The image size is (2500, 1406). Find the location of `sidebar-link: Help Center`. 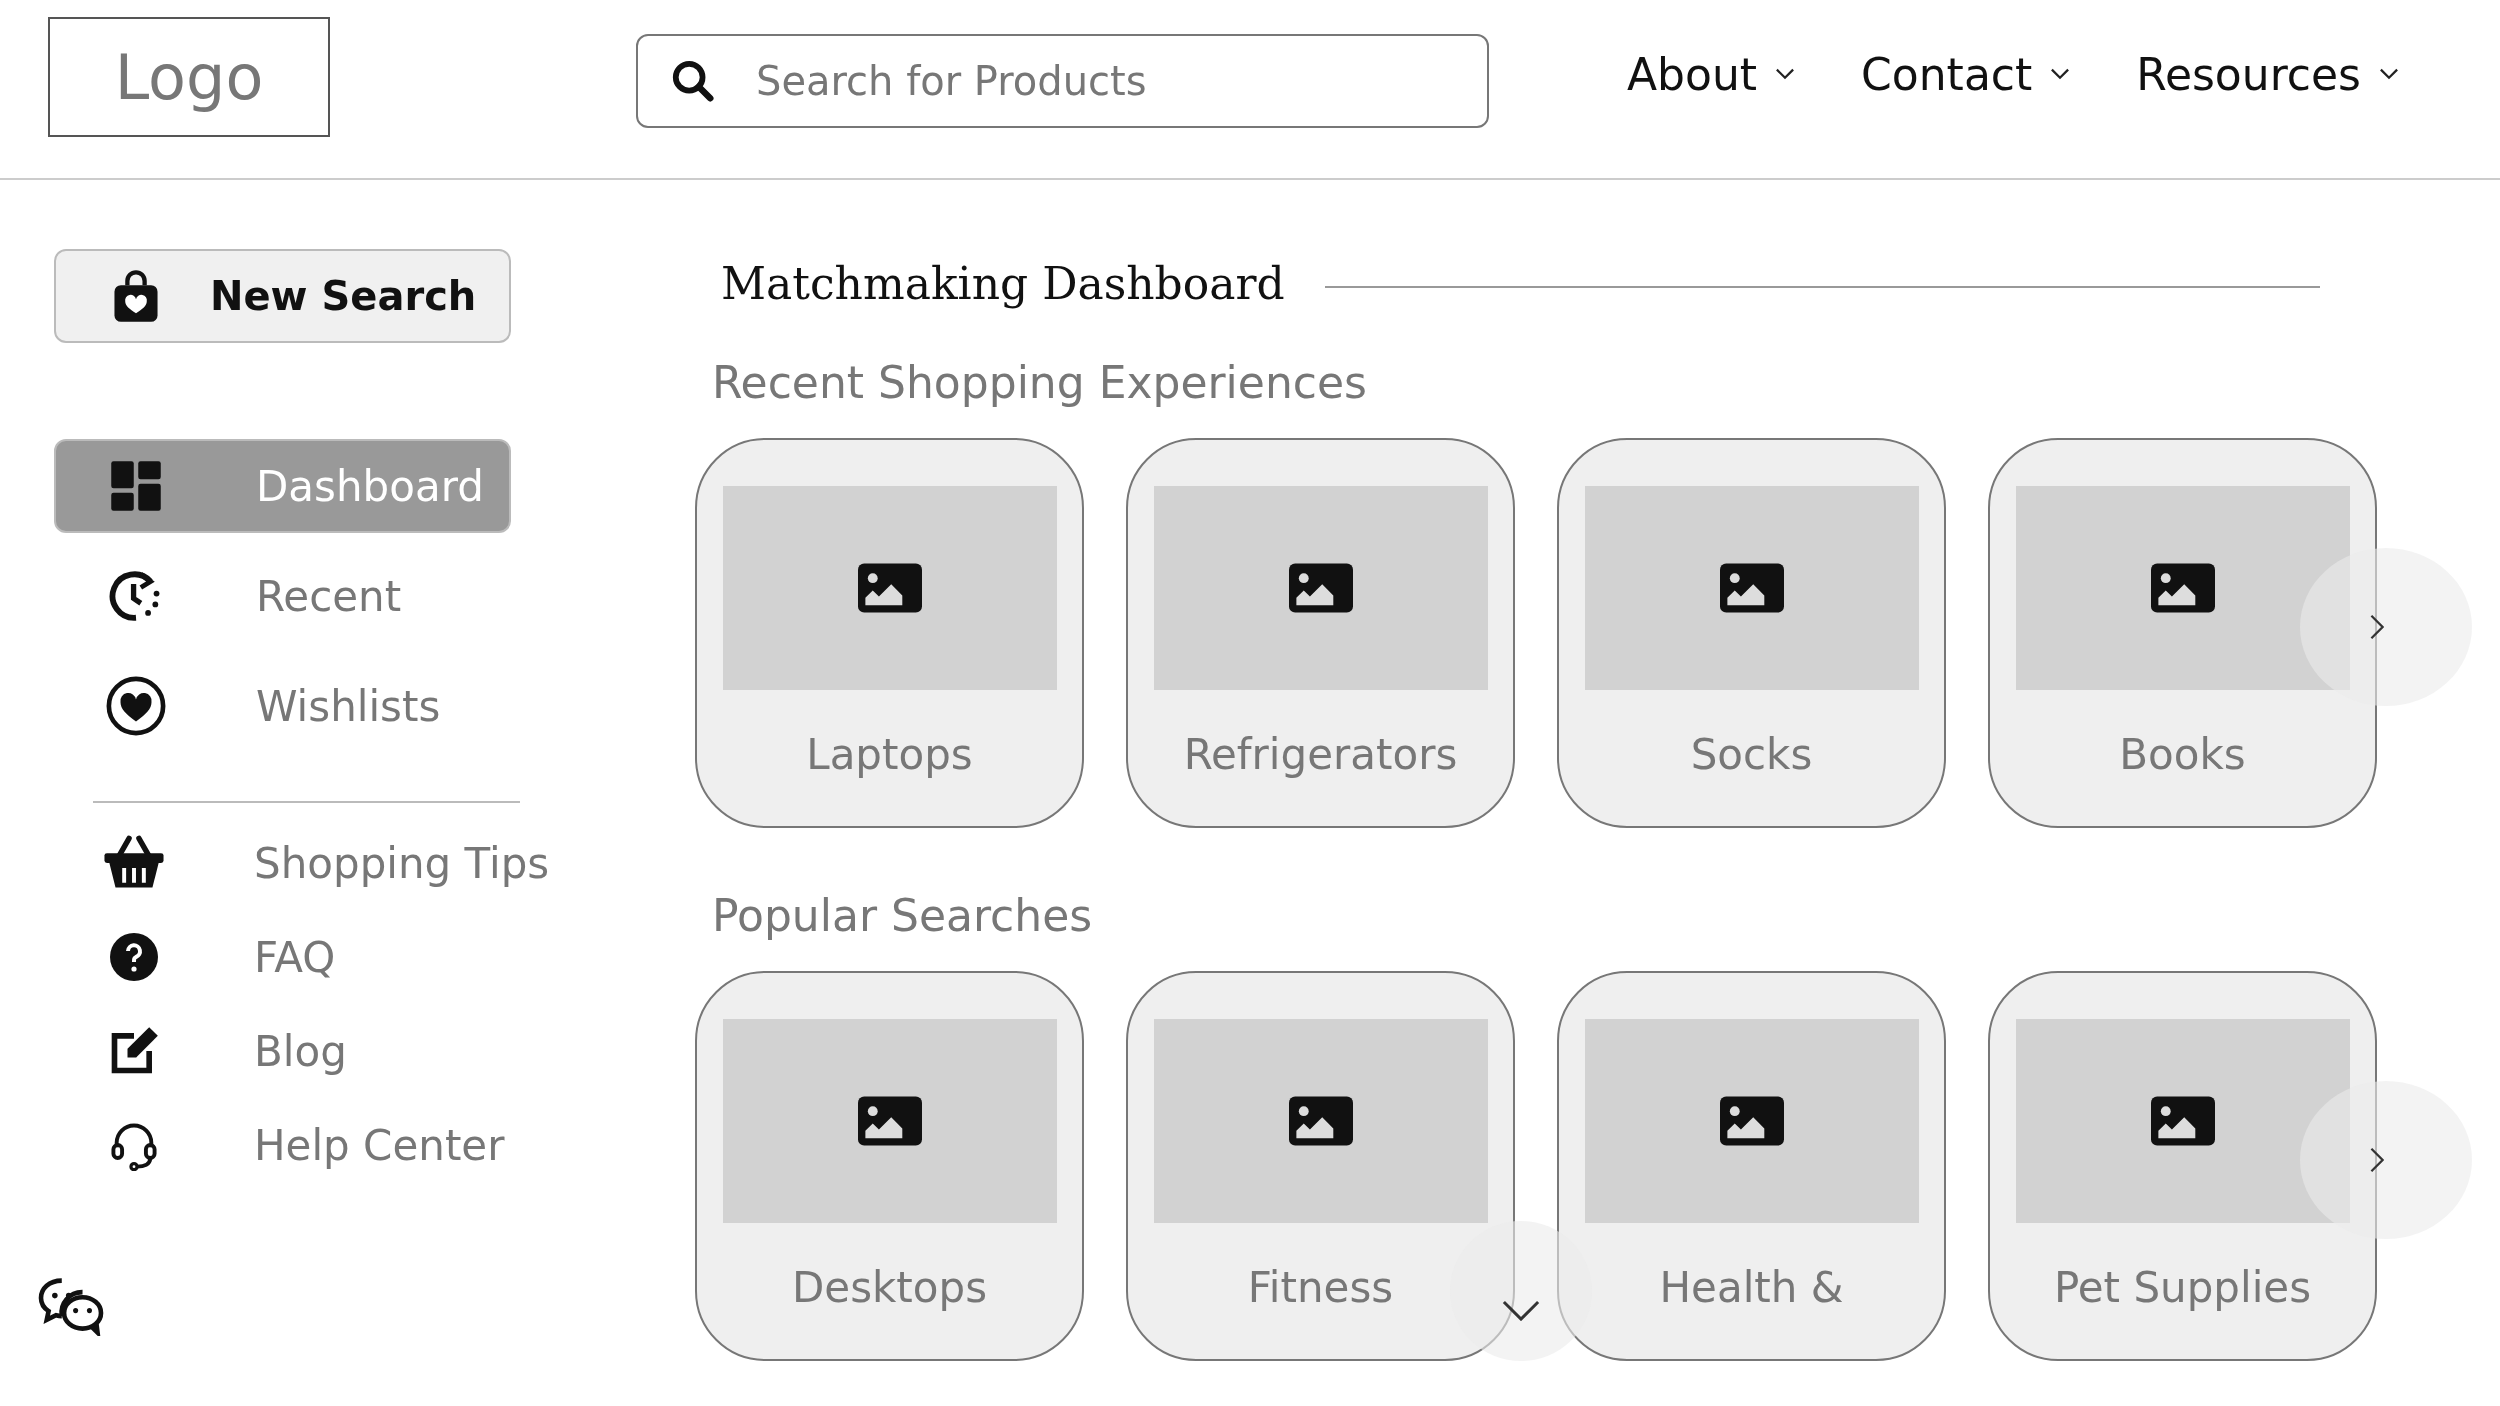

sidebar-link: Help Center is located at coordinates (347, 1145).